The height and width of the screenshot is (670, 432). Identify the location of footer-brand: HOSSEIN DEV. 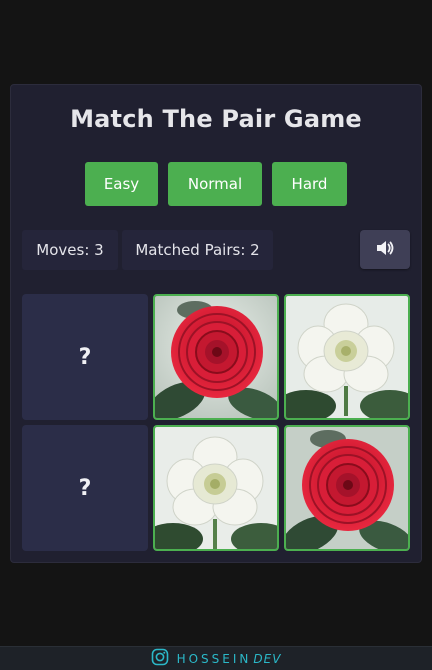
(229, 659).